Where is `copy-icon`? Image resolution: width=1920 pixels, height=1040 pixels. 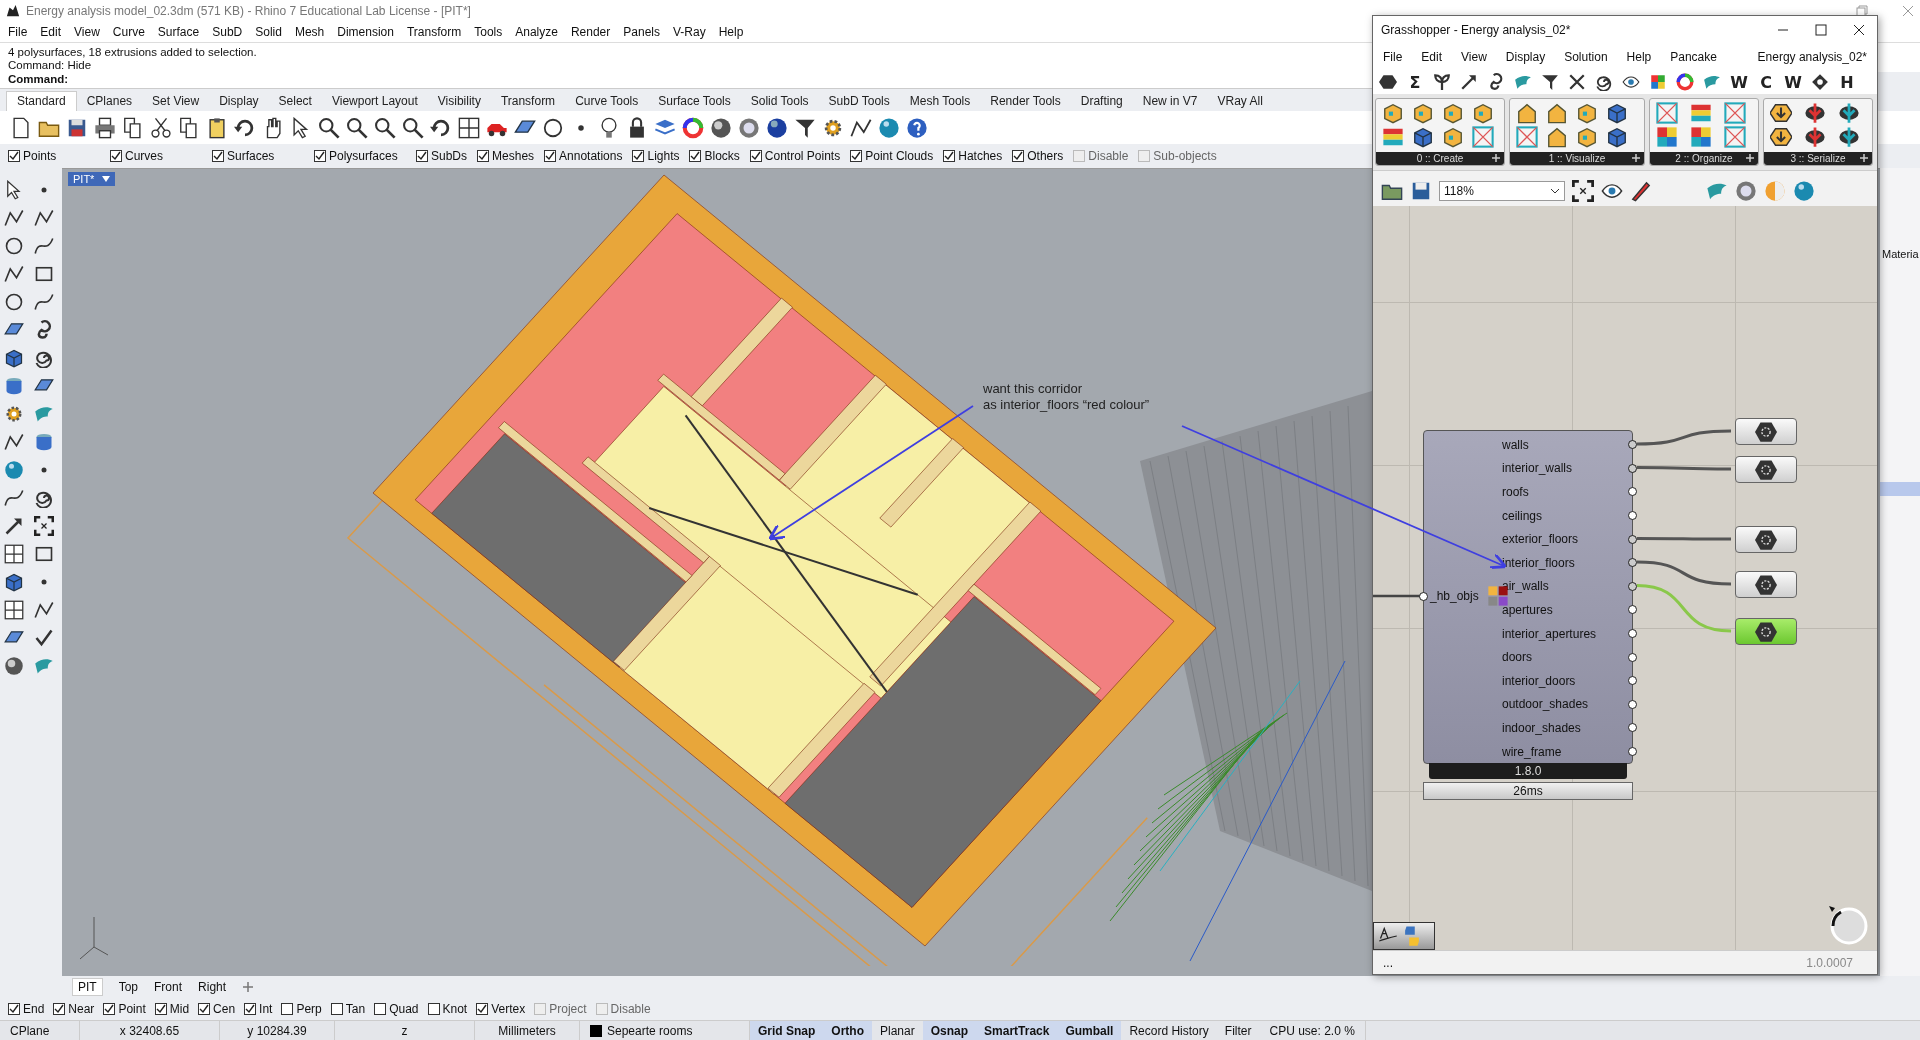 copy-icon is located at coordinates (133, 127).